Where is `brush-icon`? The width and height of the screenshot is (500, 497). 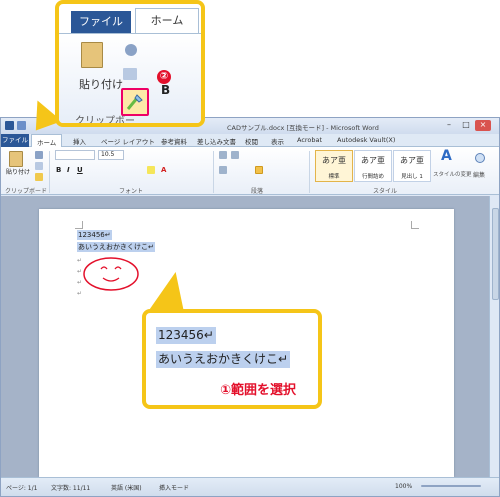 brush-icon is located at coordinates (134, 102).